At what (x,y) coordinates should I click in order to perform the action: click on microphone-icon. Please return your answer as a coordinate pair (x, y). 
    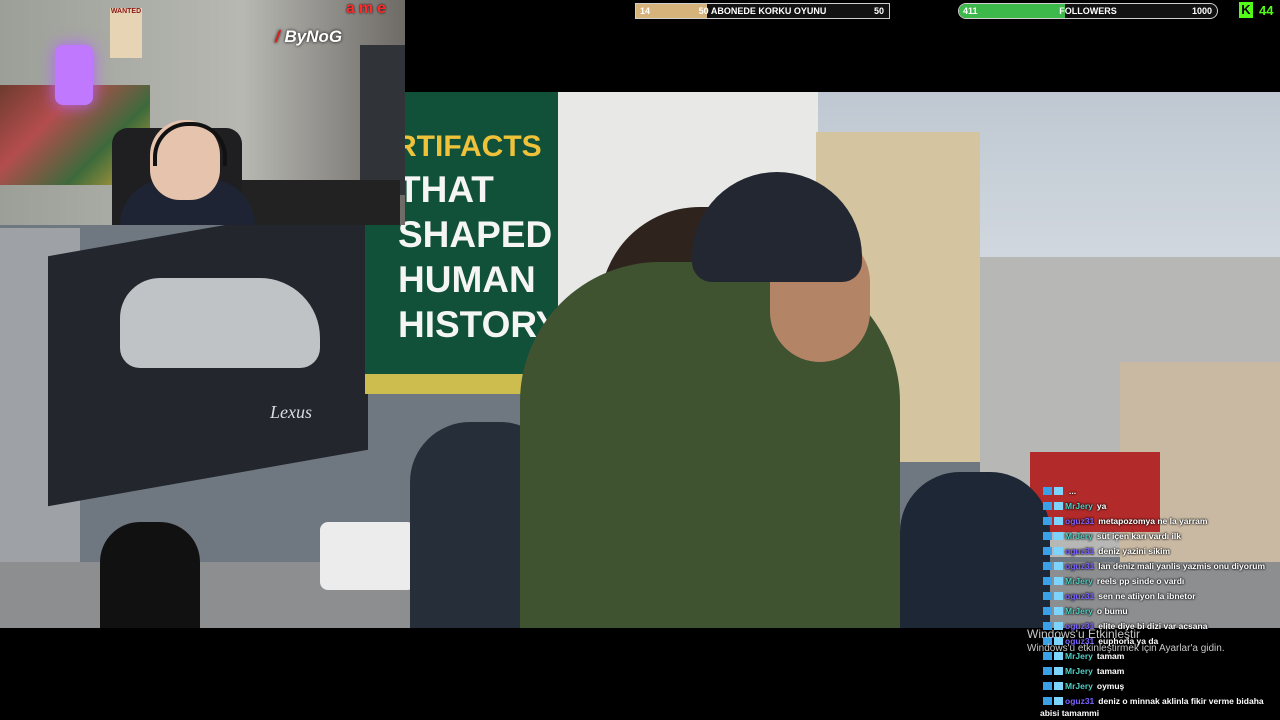
    Looking at the image, I should click on (74, 75).